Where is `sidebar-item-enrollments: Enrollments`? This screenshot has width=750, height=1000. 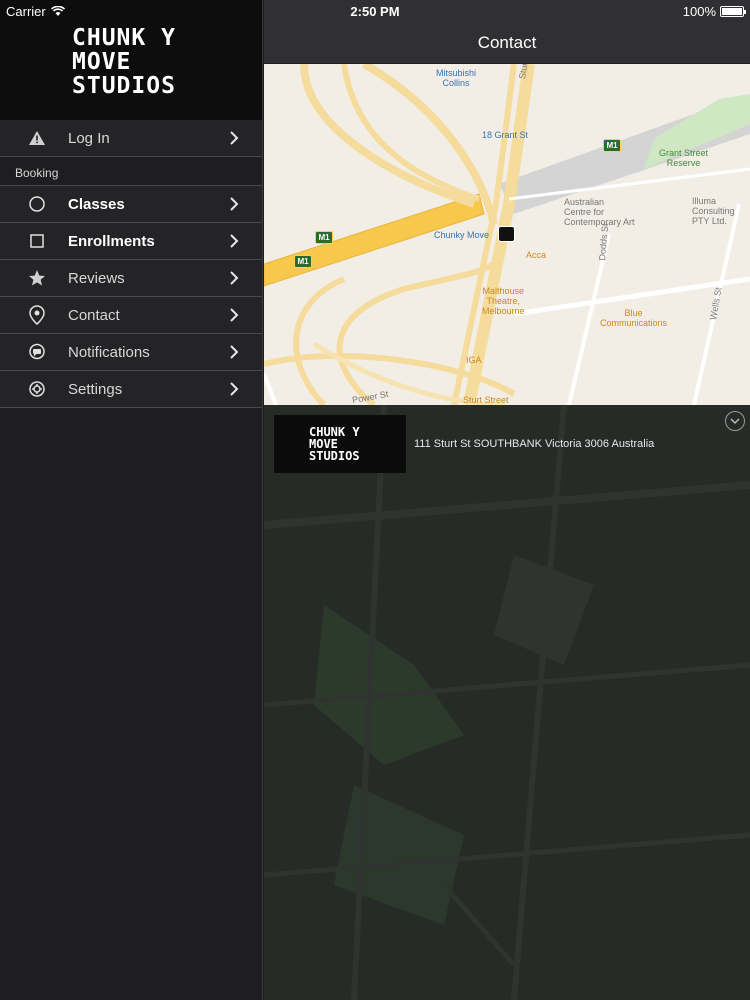
sidebar-item-enrollments: Enrollments is located at coordinates (131, 241).